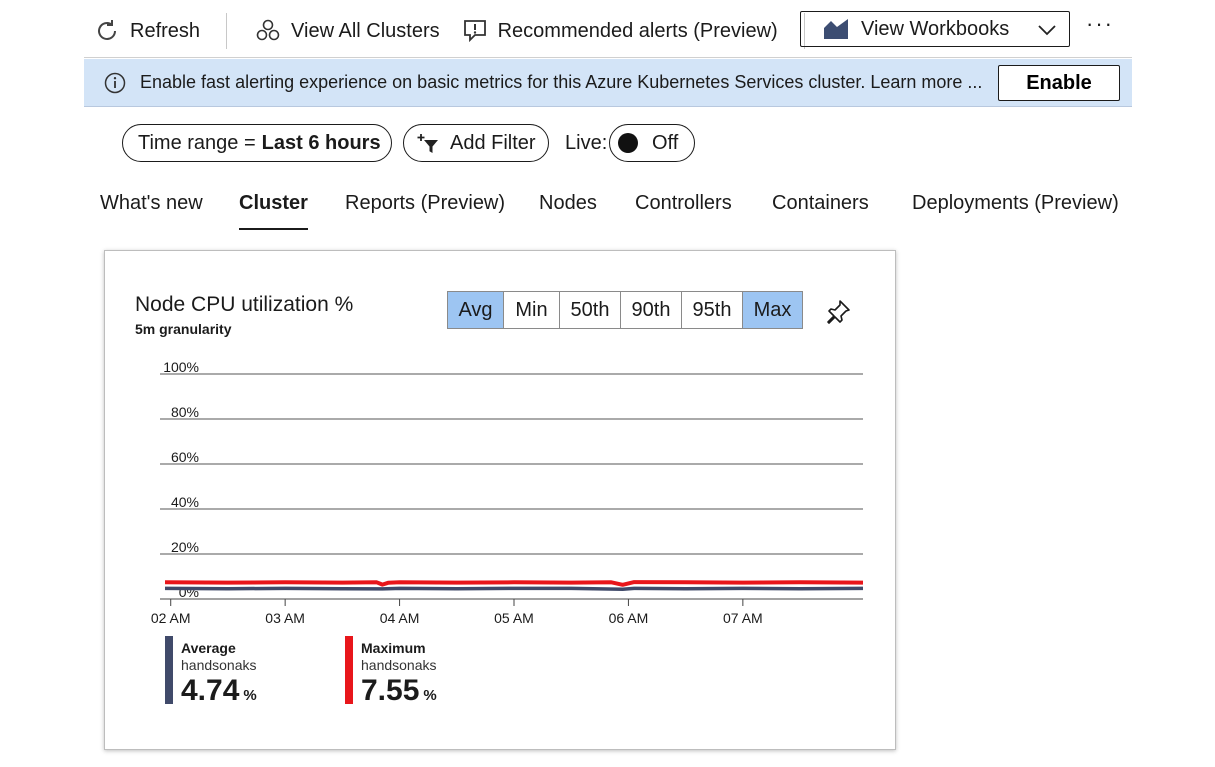  I want to click on x-tick-label: 05 AM, so click(514, 618).